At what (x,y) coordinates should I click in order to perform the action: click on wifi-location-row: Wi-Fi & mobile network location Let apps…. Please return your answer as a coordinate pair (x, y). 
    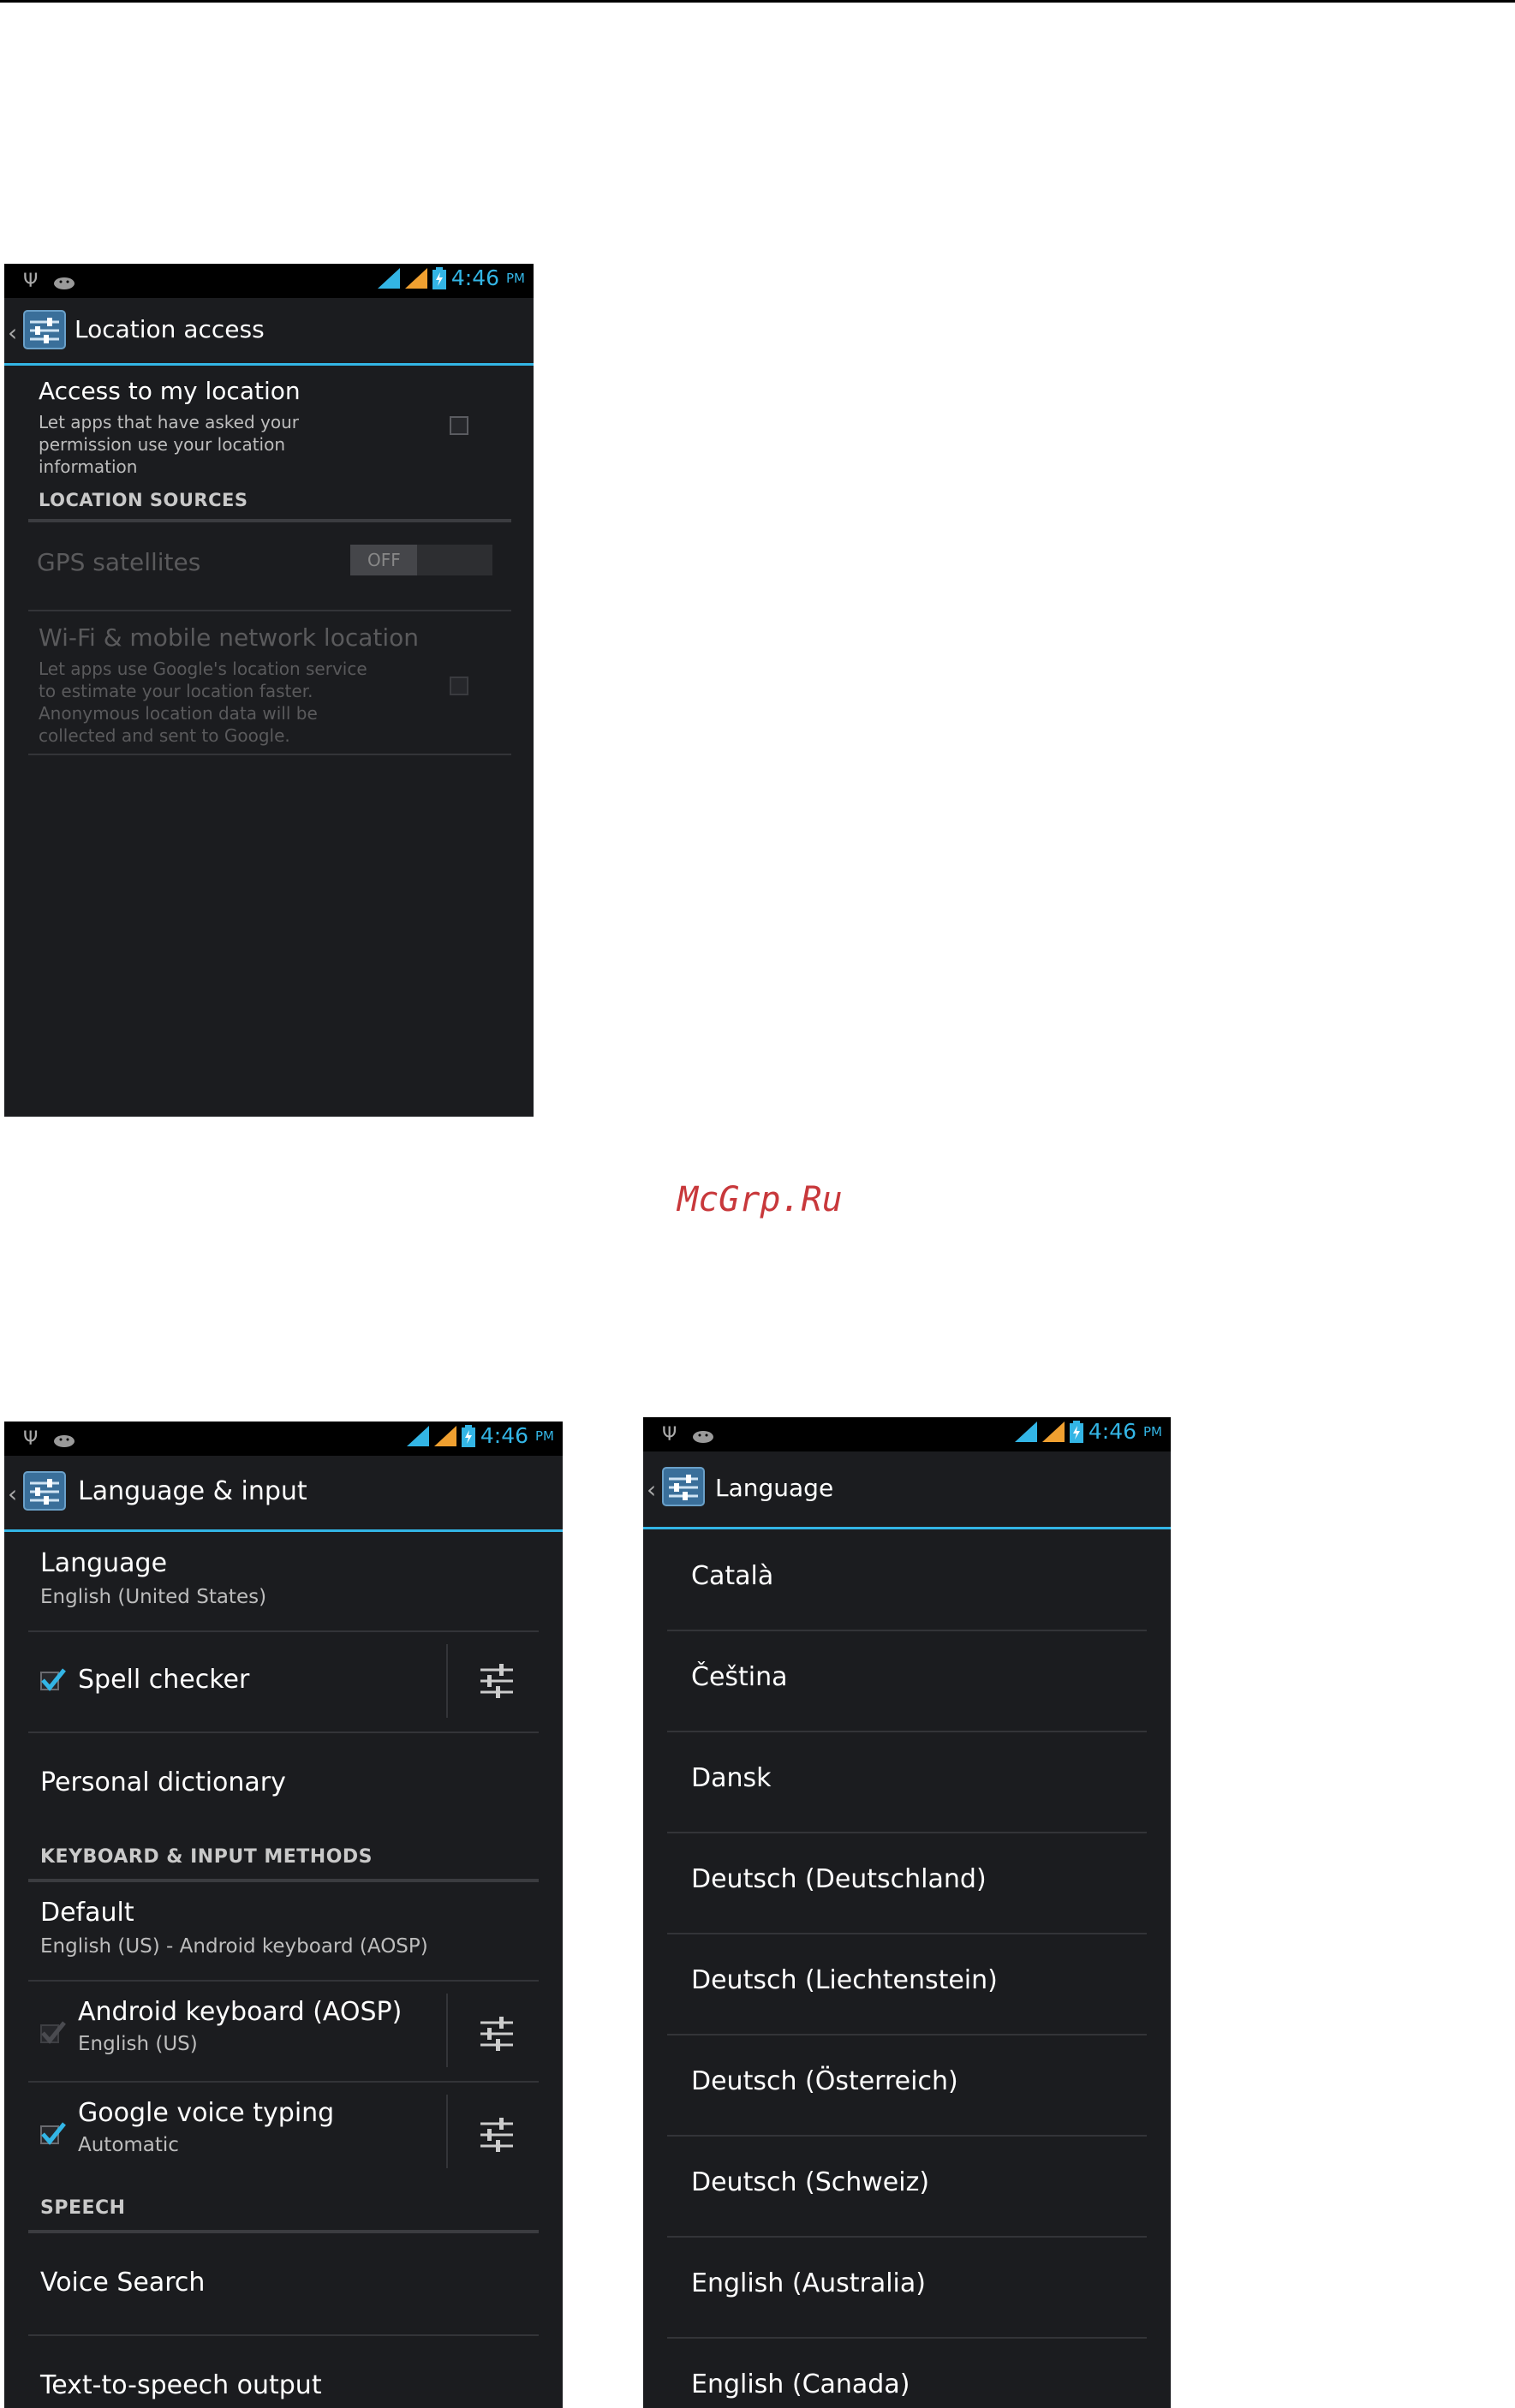
    Looking at the image, I should click on (269, 681).